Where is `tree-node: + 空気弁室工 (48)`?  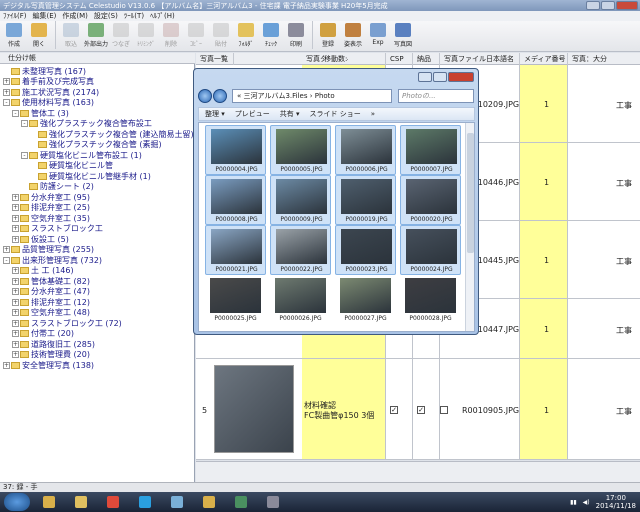
tree-node: + 空気弁室工 (48) is located at coordinates (51, 313).